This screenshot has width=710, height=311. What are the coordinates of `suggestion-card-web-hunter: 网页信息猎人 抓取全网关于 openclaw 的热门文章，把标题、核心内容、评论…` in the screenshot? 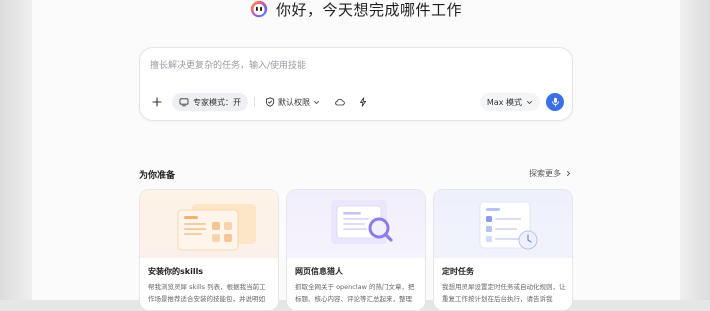 It's located at (356, 250).